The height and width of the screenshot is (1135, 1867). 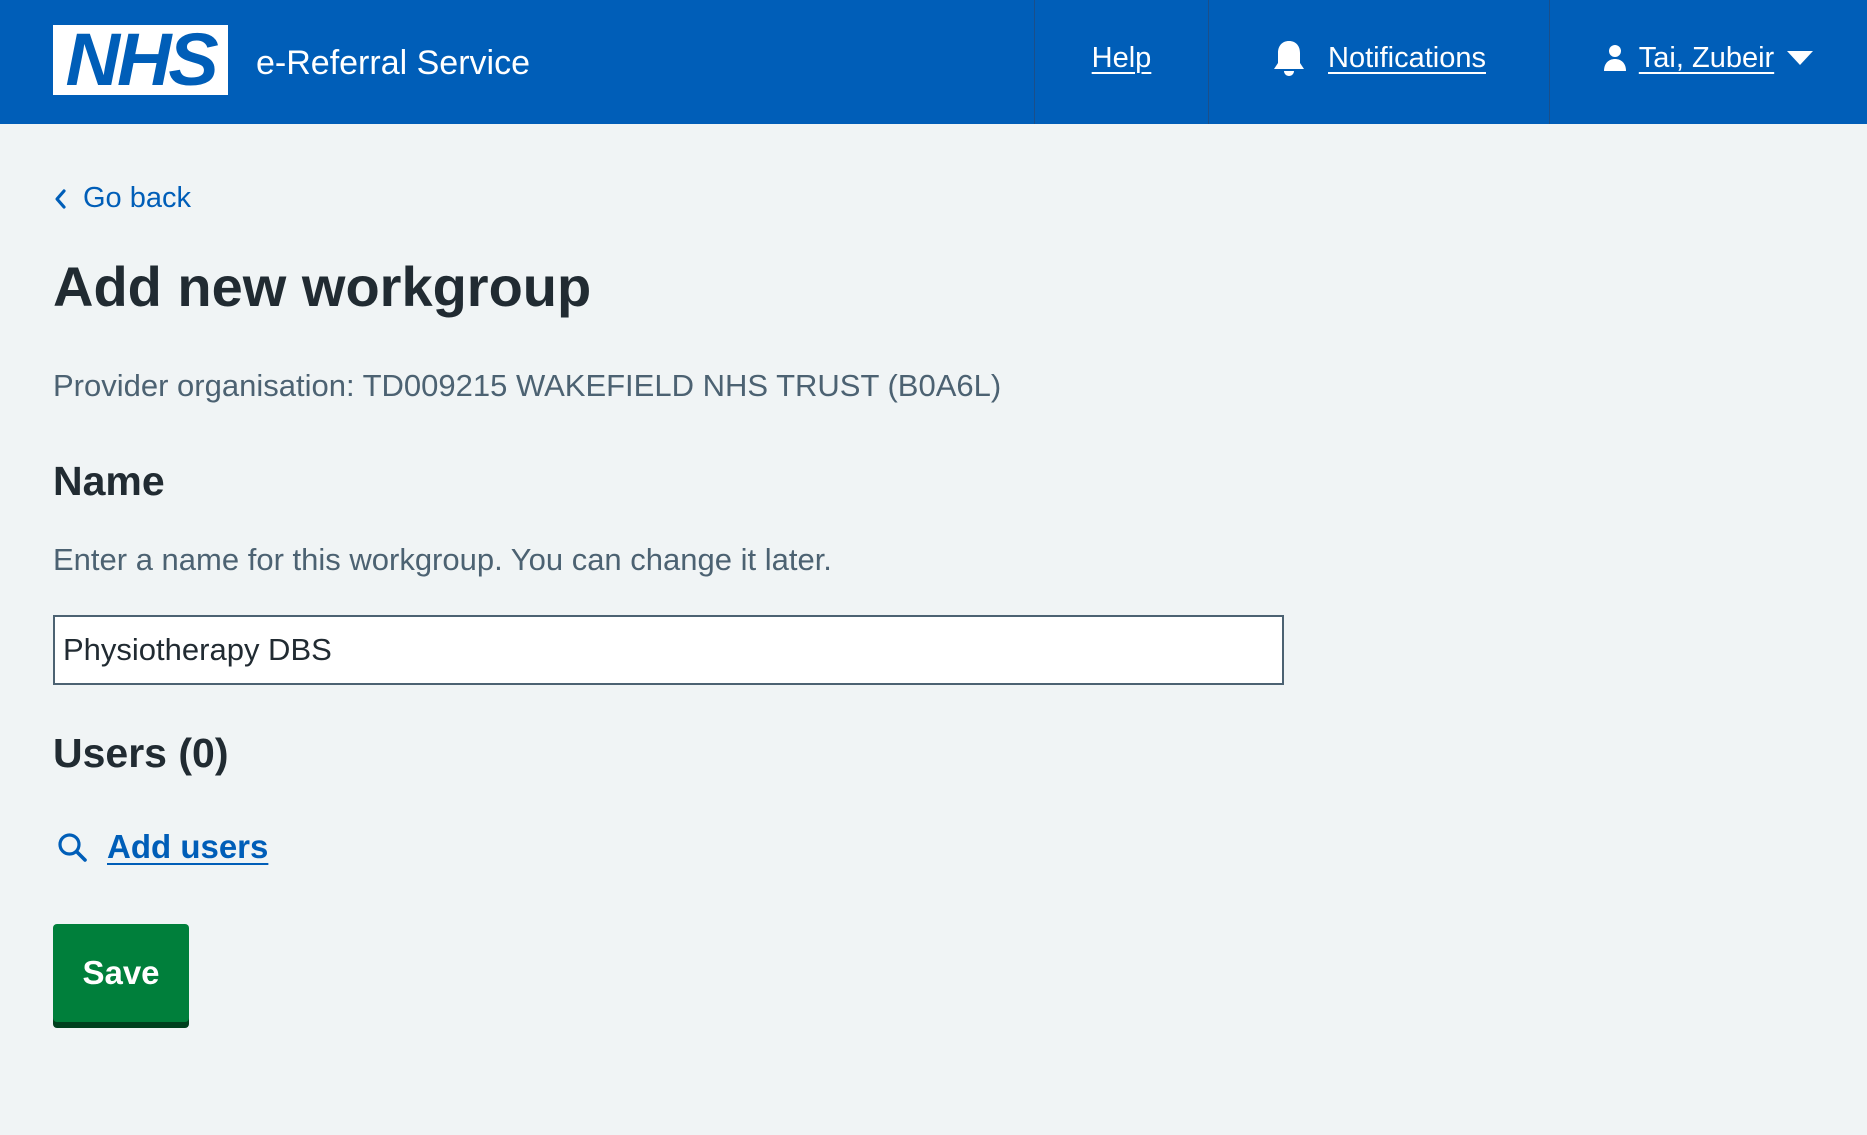 I want to click on nhs-logo: NHS, so click(x=140, y=59).